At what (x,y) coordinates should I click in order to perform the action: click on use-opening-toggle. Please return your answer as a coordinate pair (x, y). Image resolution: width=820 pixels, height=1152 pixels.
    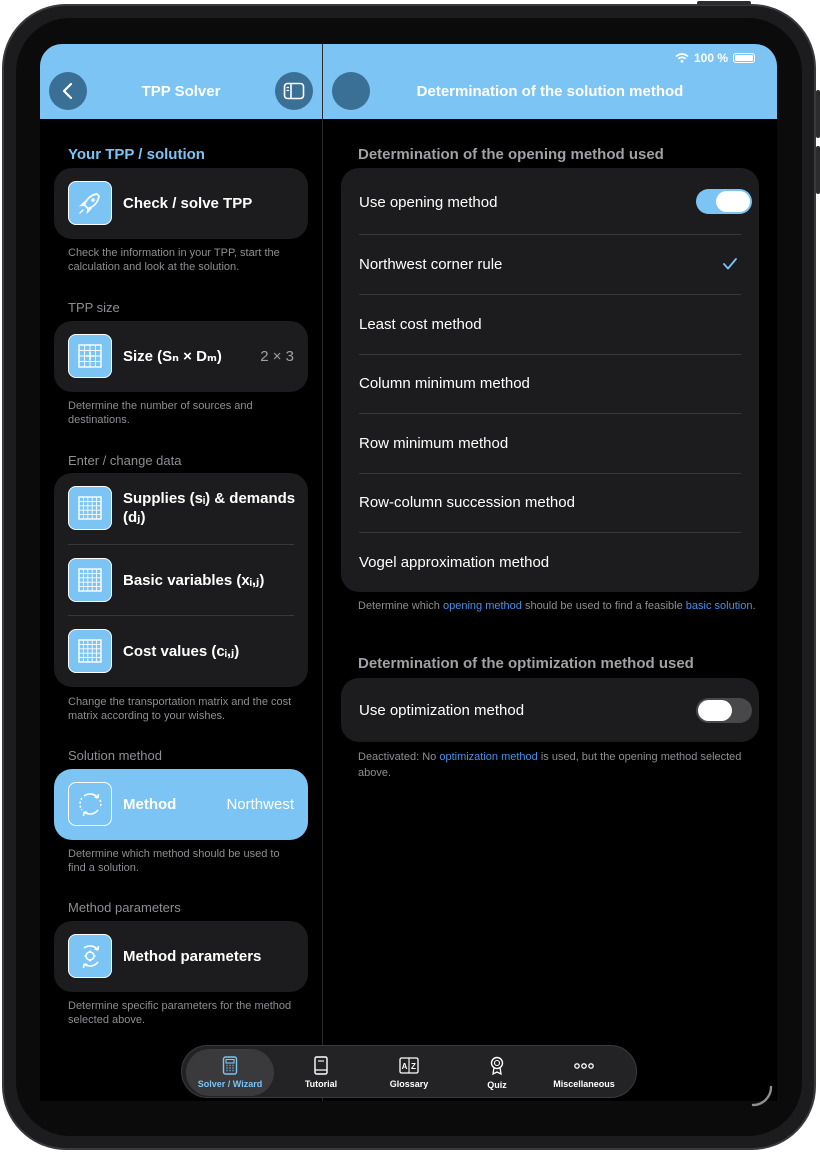
    Looking at the image, I should click on (724, 201).